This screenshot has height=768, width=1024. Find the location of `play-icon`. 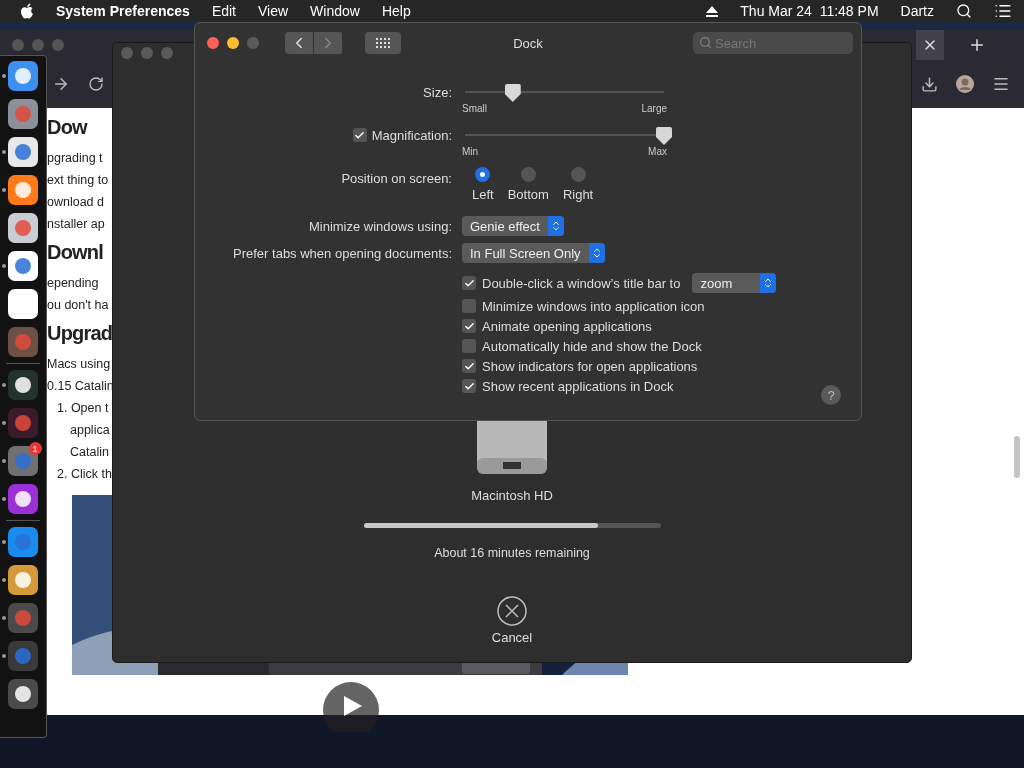

play-icon is located at coordinates (351, 707).